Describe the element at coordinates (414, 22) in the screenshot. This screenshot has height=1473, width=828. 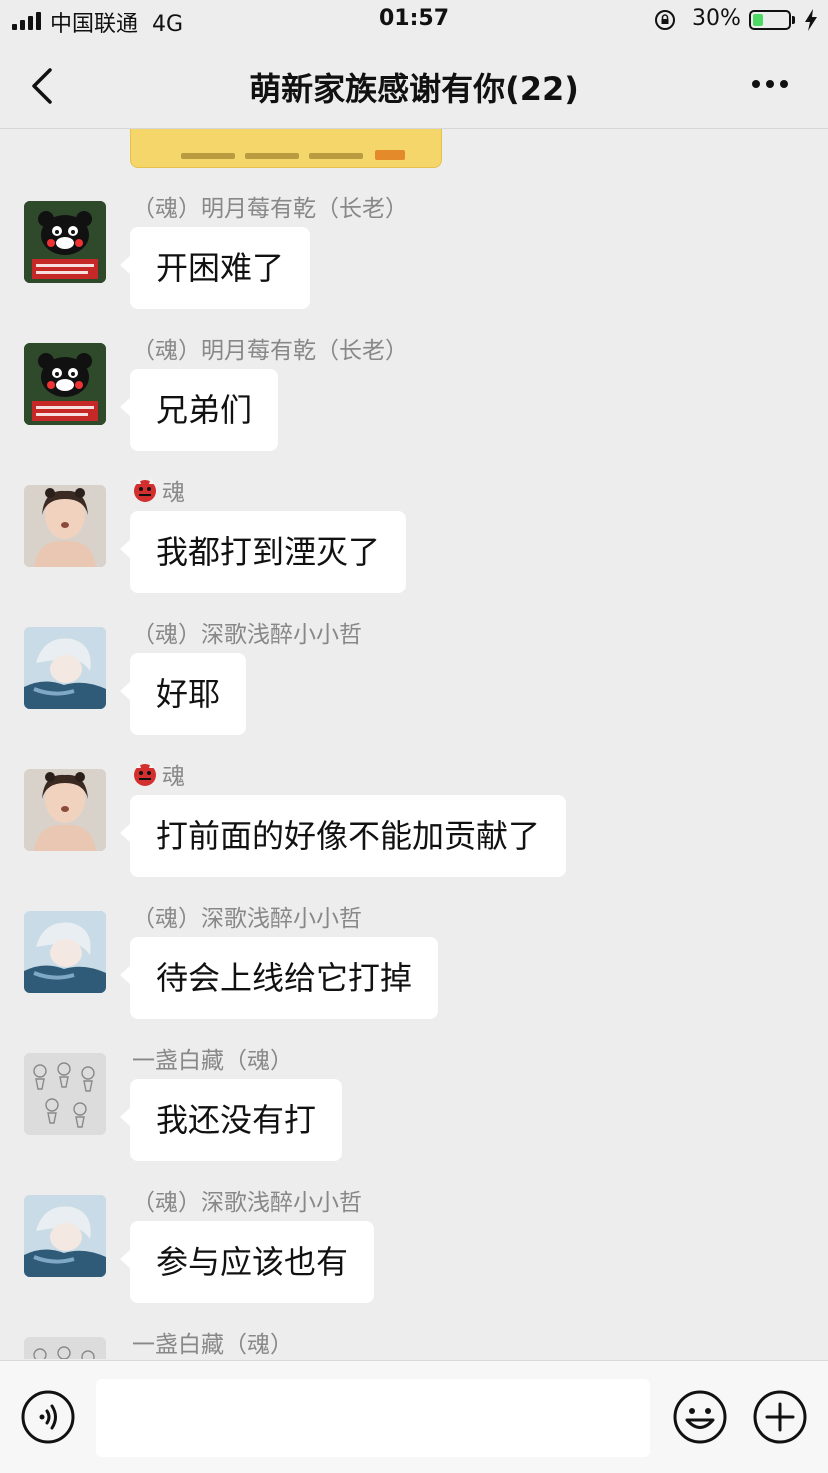
I see `status-bar: 中国联通 4G 01:57 30%` at that location.